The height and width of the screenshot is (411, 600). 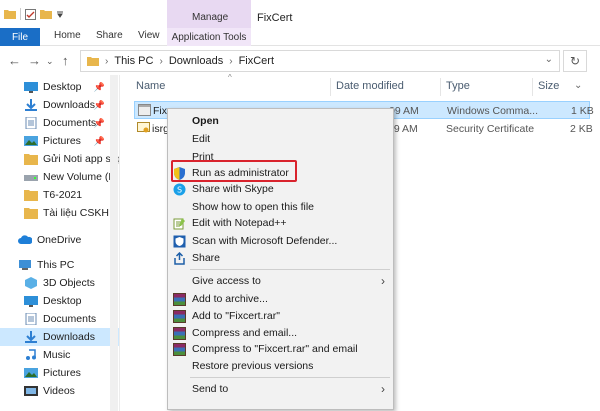 I want to click on nav-item-label: Tài liệu CSKH, so click(x=76, y=213).